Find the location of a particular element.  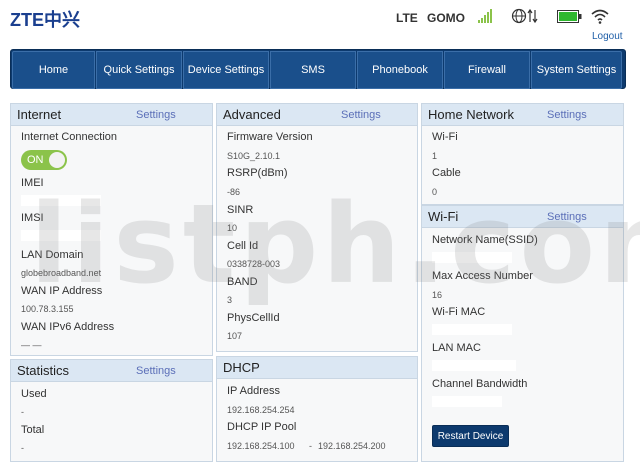

wan-ipv6-label: WAN IPv6 Address is located at coordinates (68, 327).